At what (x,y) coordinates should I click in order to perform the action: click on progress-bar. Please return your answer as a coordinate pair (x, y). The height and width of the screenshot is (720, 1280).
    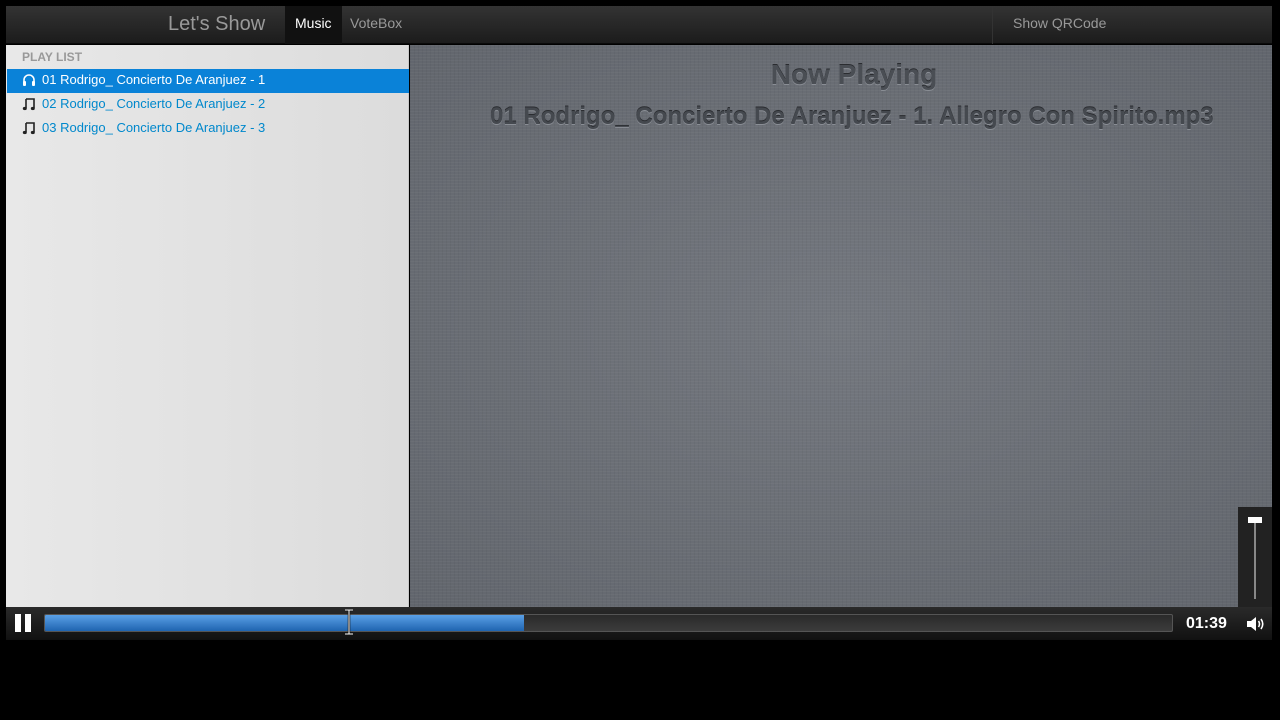
    Looking at the image, I should click on (608, 623).